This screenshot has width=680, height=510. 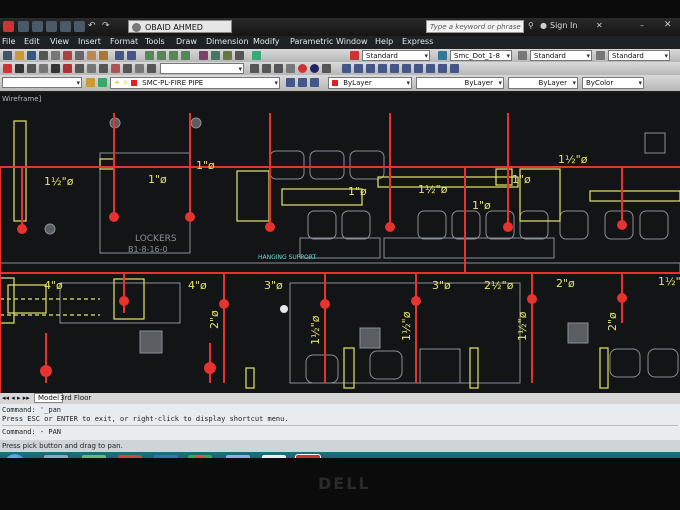 What do you see at coordinates (42, 82) in the screenshot?
I see `named-view-select` at bounding box center [42, 82].